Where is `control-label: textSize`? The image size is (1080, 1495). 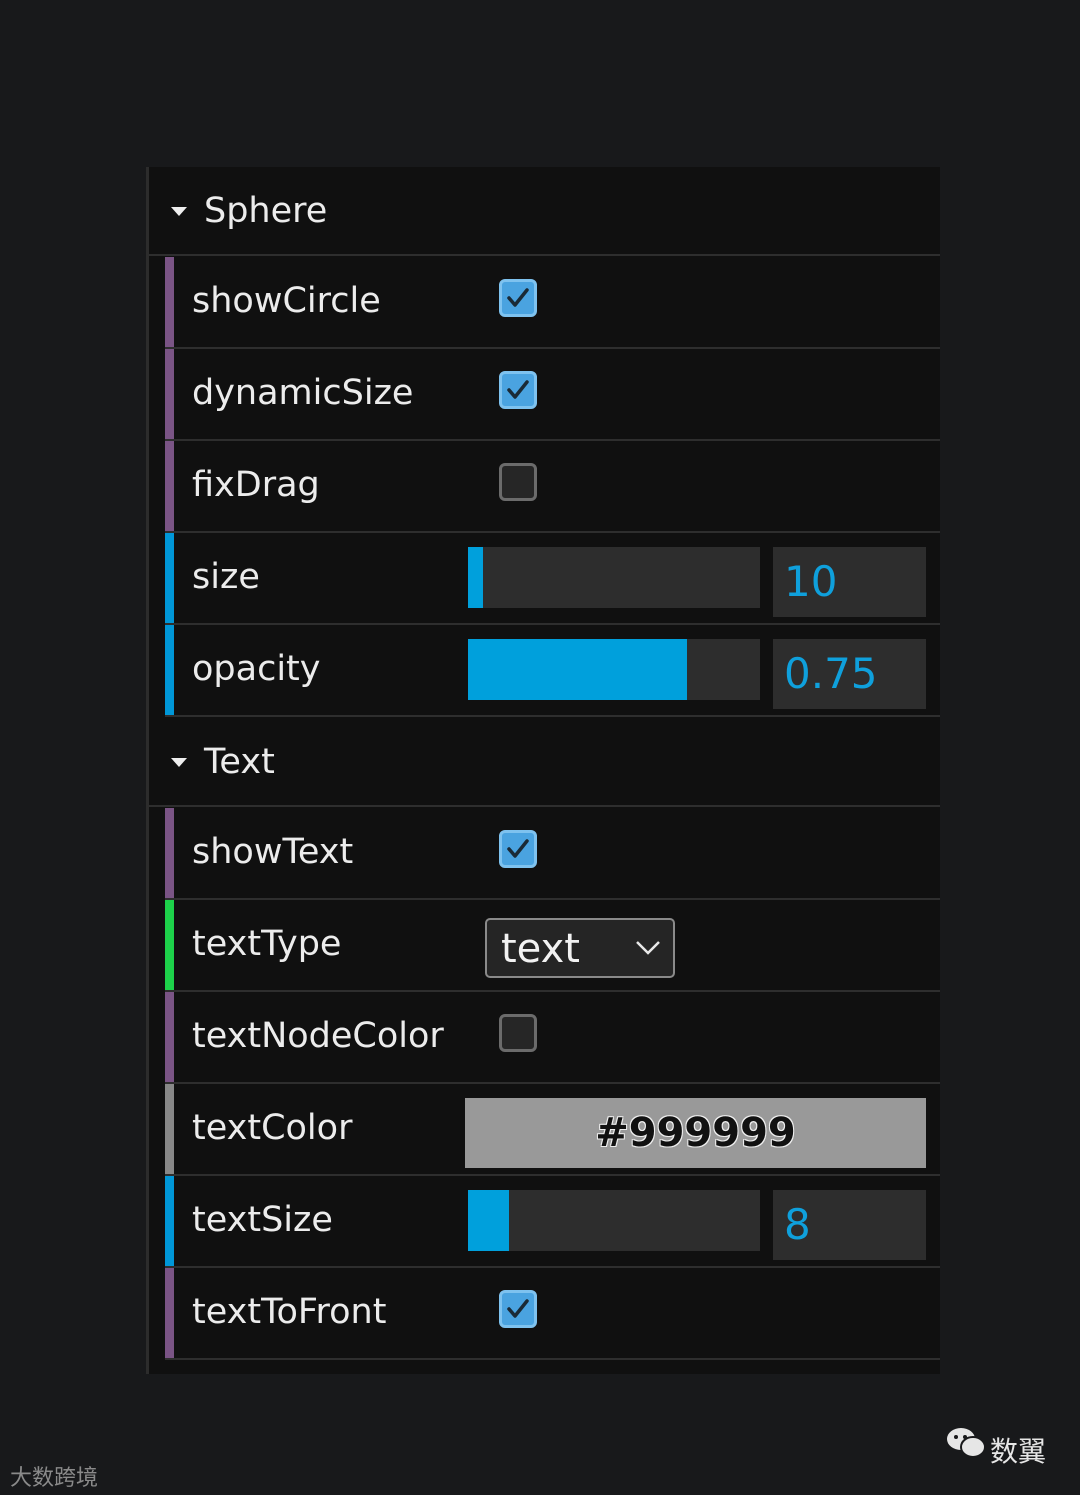
control-label: textSize is located at coordinates (262, 1220).